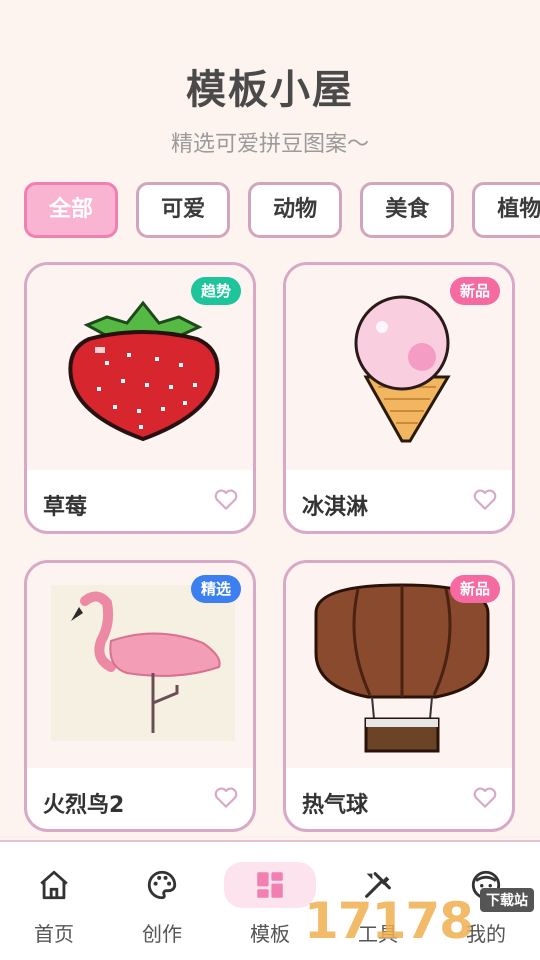  Describe the element at coordinates (335, 507) in the screenshot. I see `template-name: 冰淇淋` at that location.